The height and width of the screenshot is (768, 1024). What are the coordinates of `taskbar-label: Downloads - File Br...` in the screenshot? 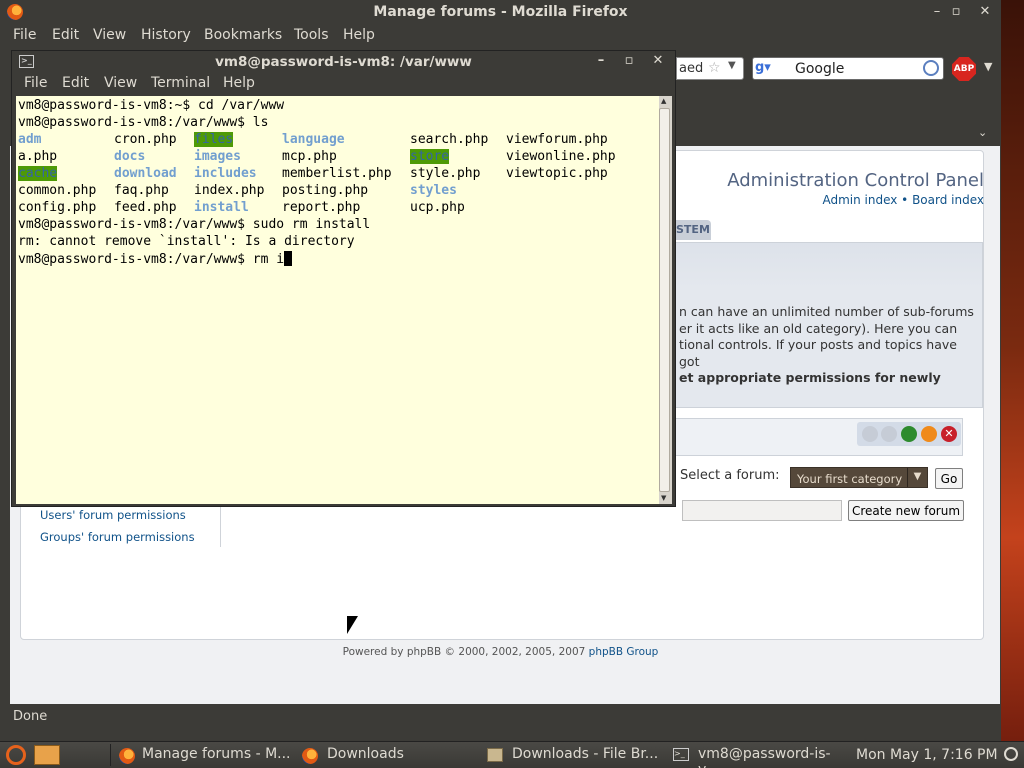 It's located at (585, 754).